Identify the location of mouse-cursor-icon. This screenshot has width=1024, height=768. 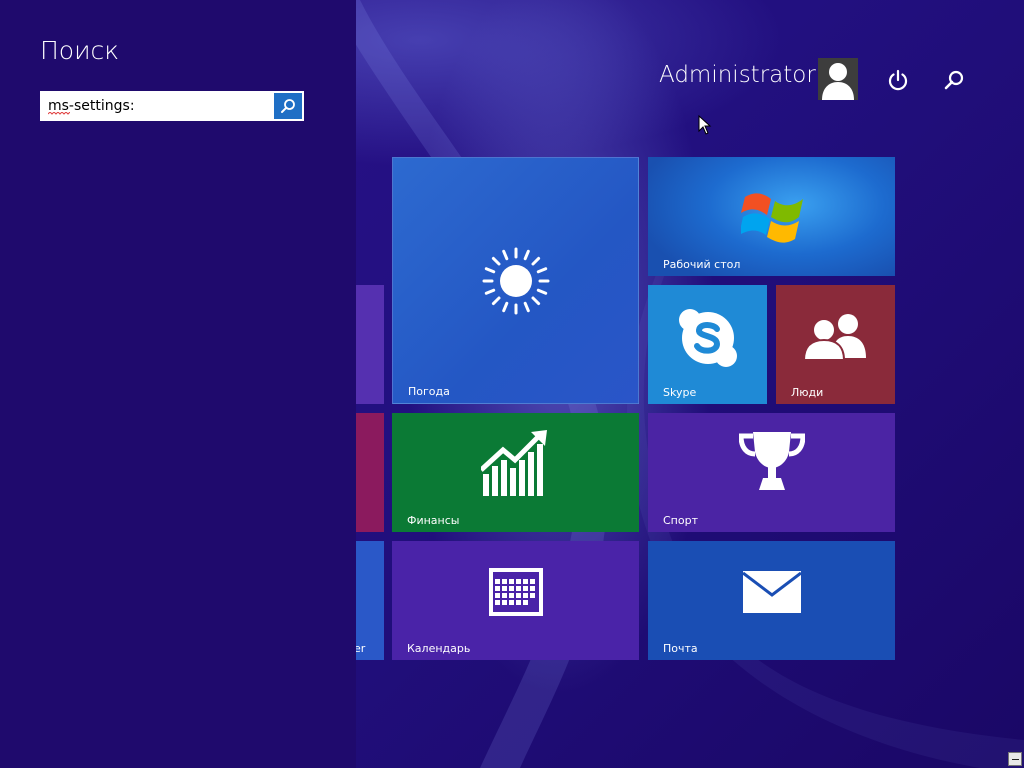
(705, 125).